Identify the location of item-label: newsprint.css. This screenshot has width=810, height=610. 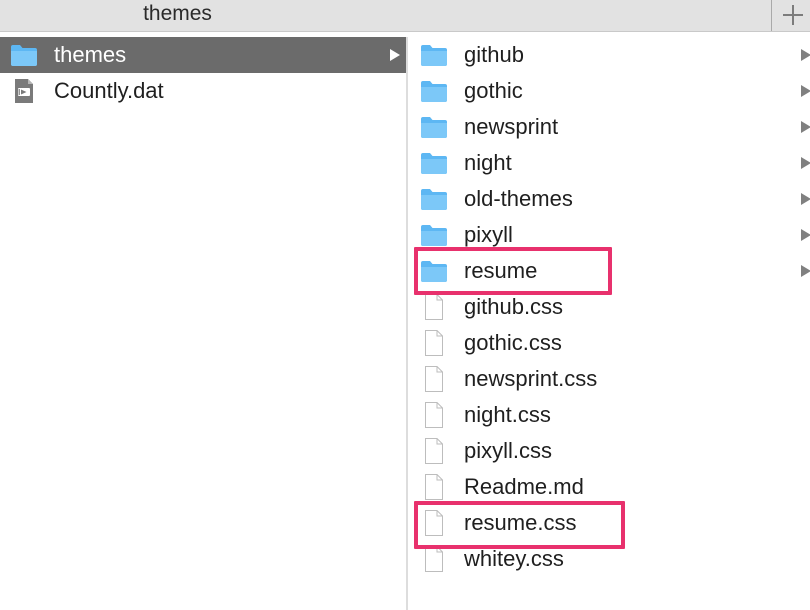
(531, 378).